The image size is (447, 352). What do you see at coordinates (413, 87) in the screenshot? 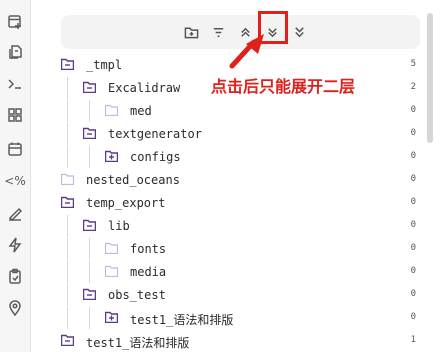
I see `tree-item-count: 2` at bounding box center [413, 87].